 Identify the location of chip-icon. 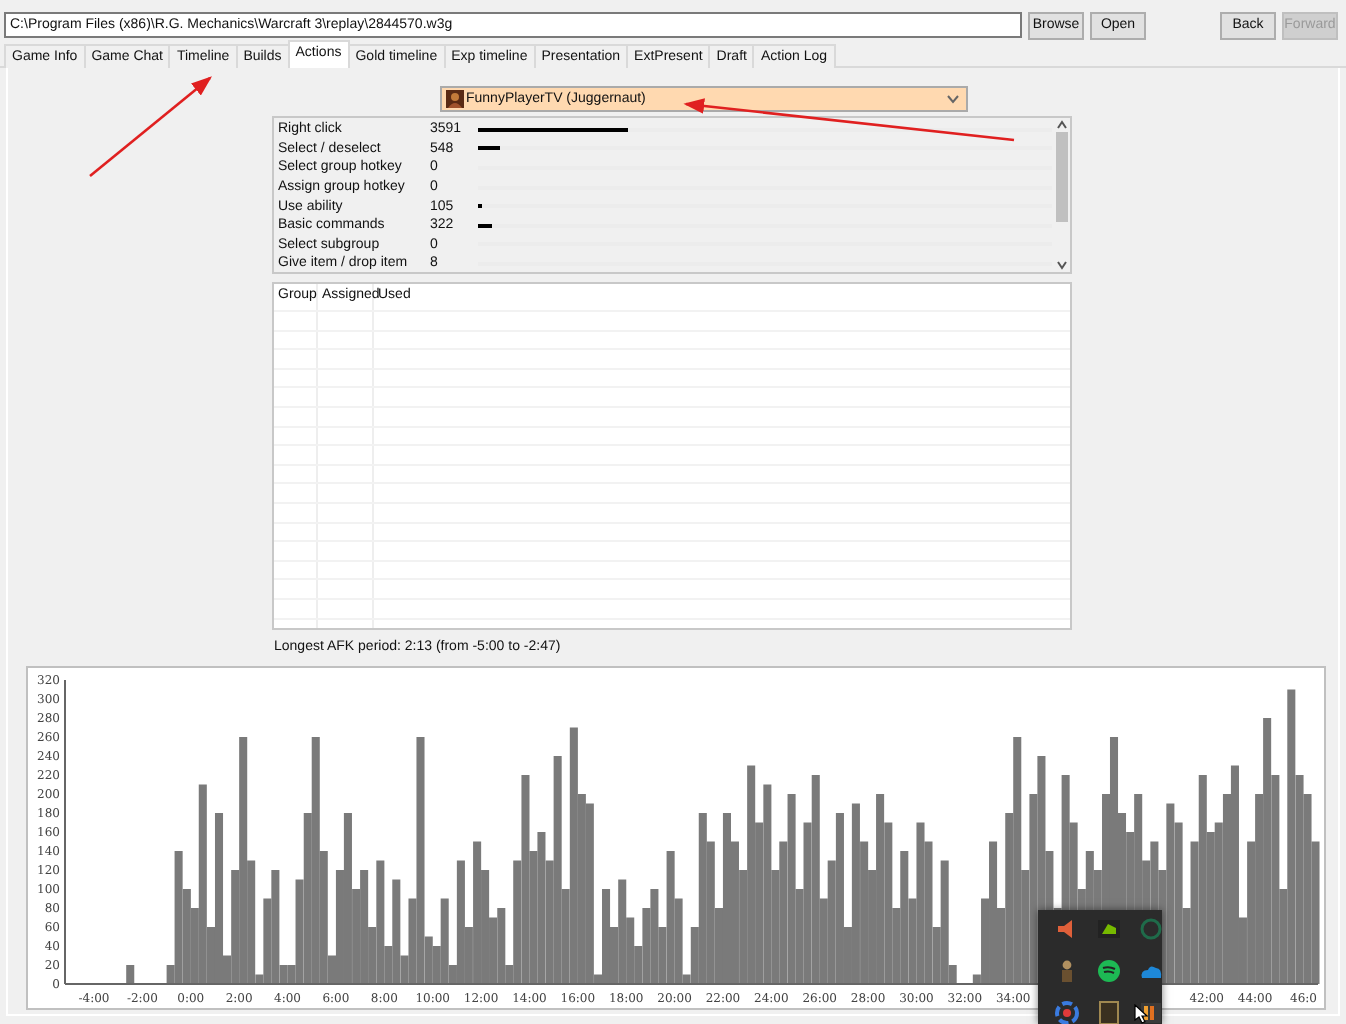
(1109, 929).